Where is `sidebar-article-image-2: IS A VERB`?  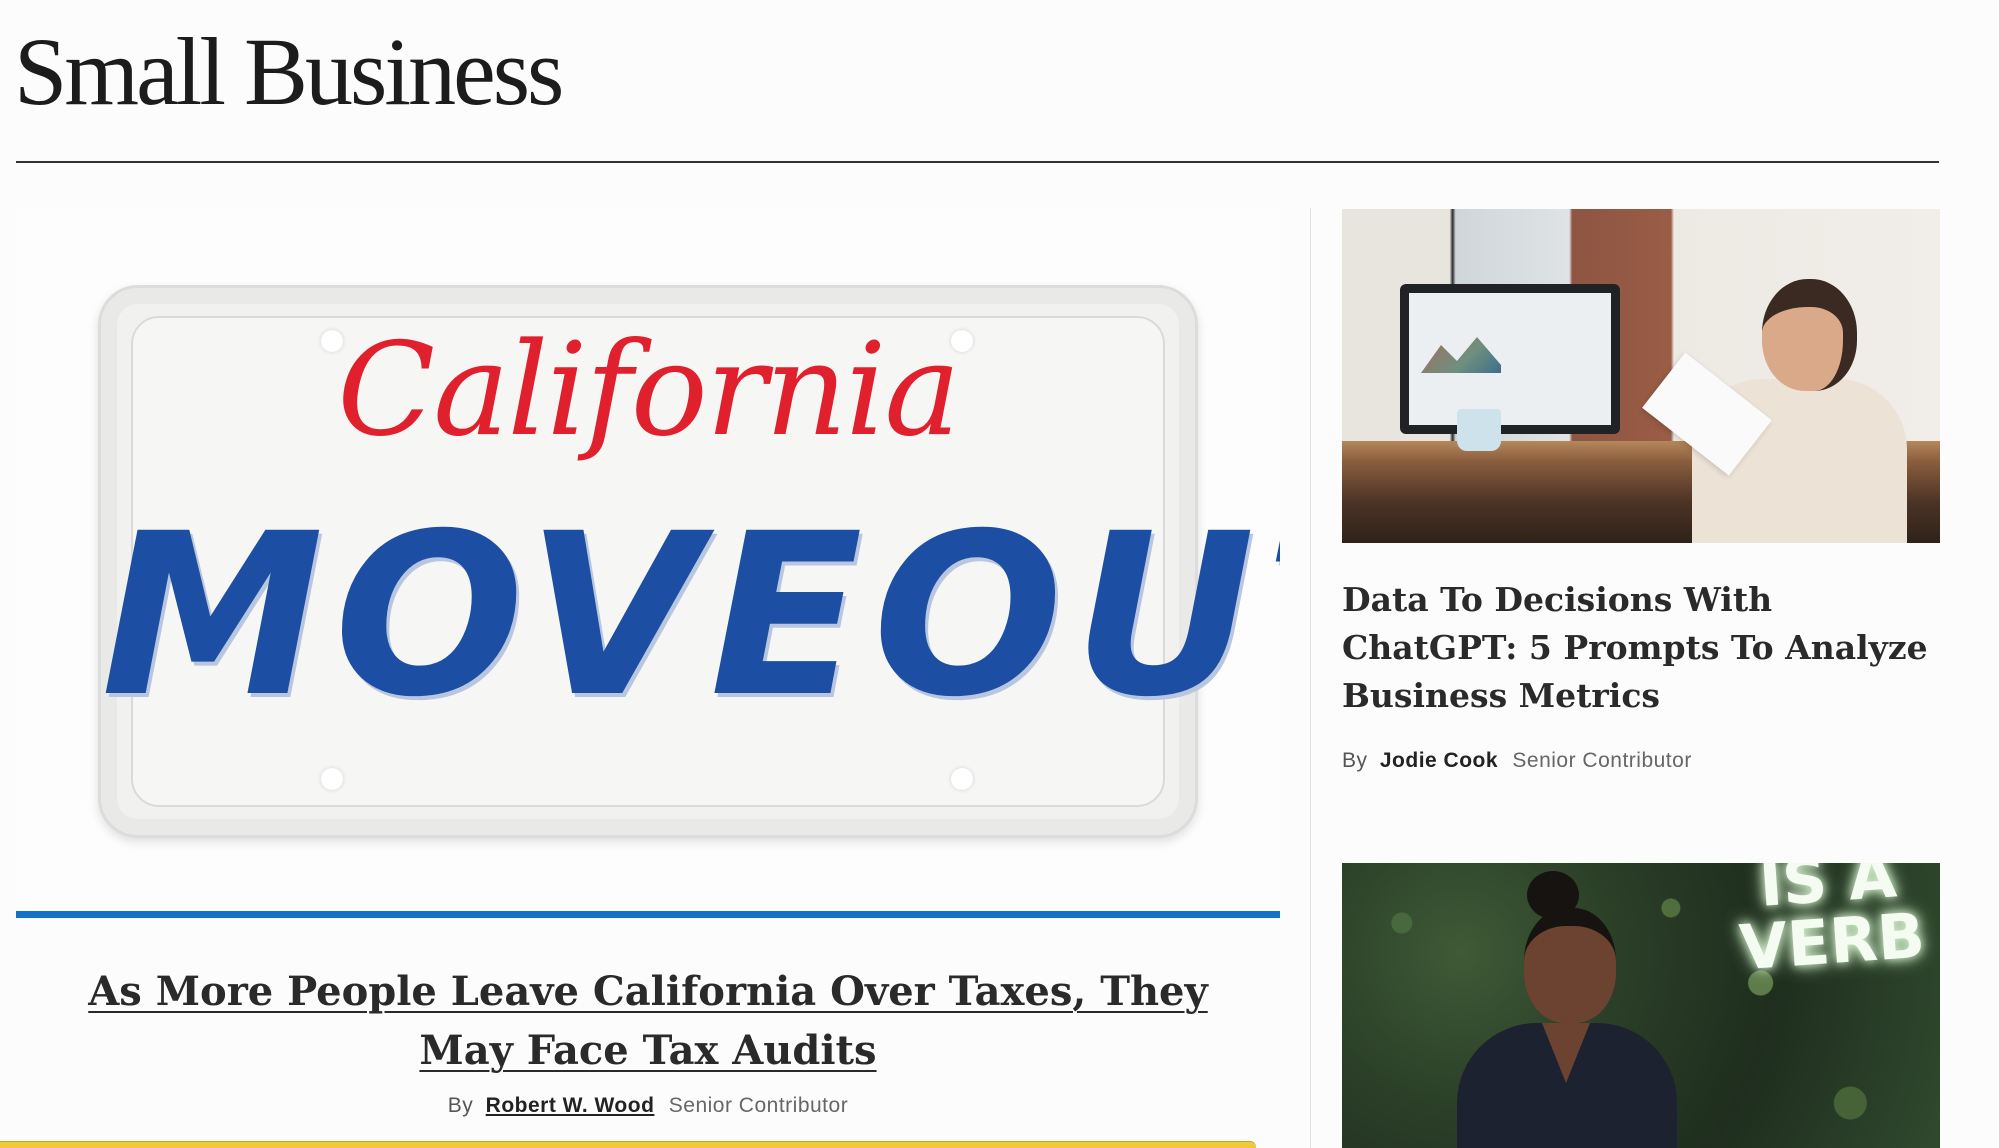 sidebar-article-image-2: IS A VERB is located at coordinates (1641, 1005).